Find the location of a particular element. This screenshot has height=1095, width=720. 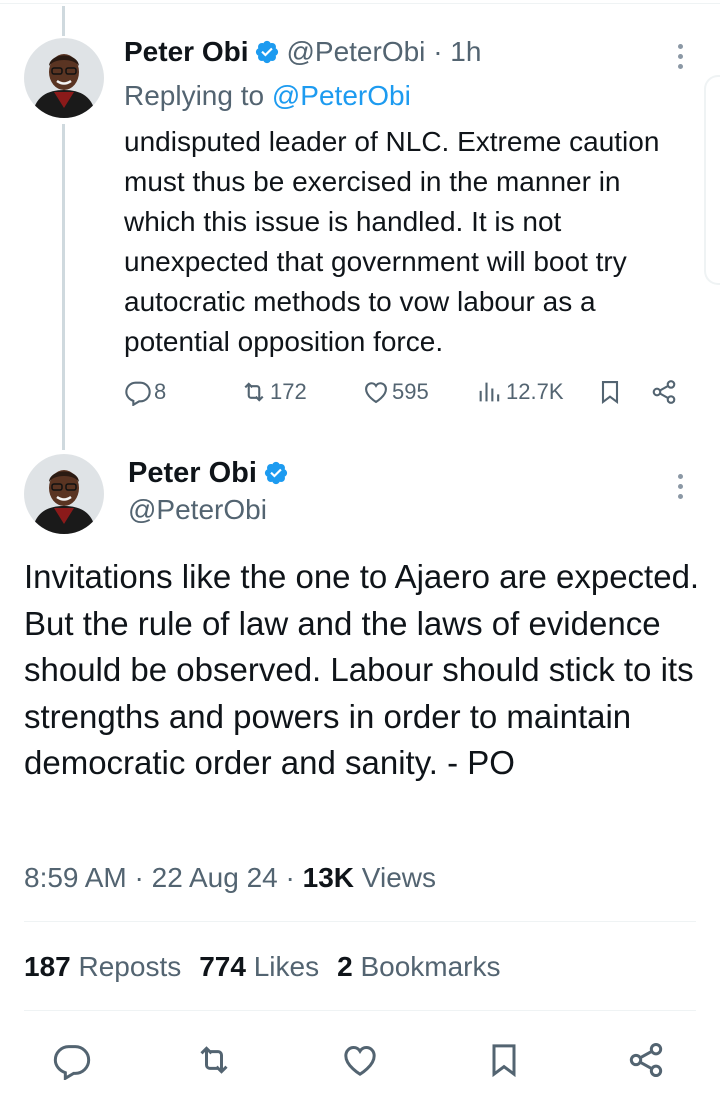

reply-action-bar: 8 172 595 12.7K is located at coordinates (404, 398).